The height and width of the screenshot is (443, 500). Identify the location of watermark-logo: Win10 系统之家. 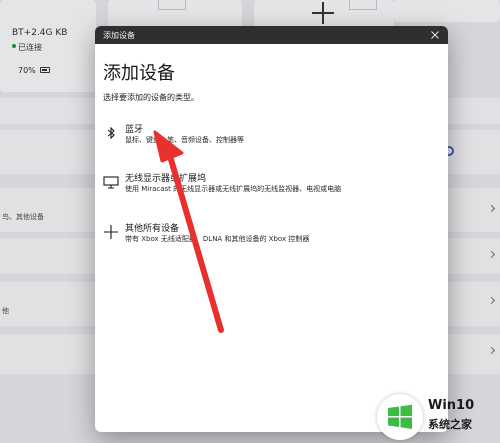
(429, 415).